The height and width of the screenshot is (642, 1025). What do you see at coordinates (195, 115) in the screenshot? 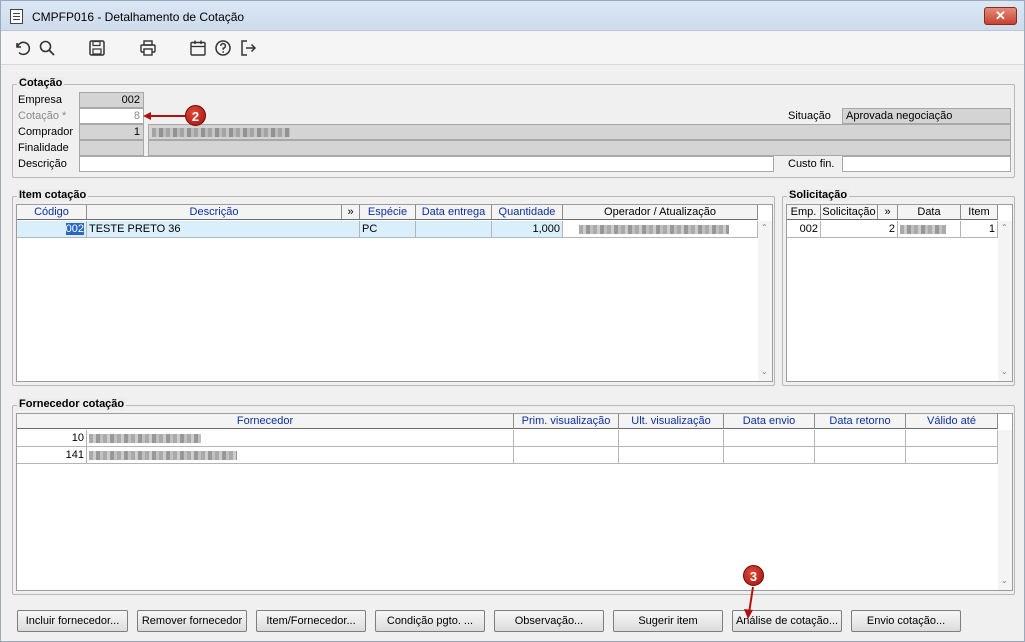
I see `annotation-marker-2: 2` at bounding box center [195, 115].